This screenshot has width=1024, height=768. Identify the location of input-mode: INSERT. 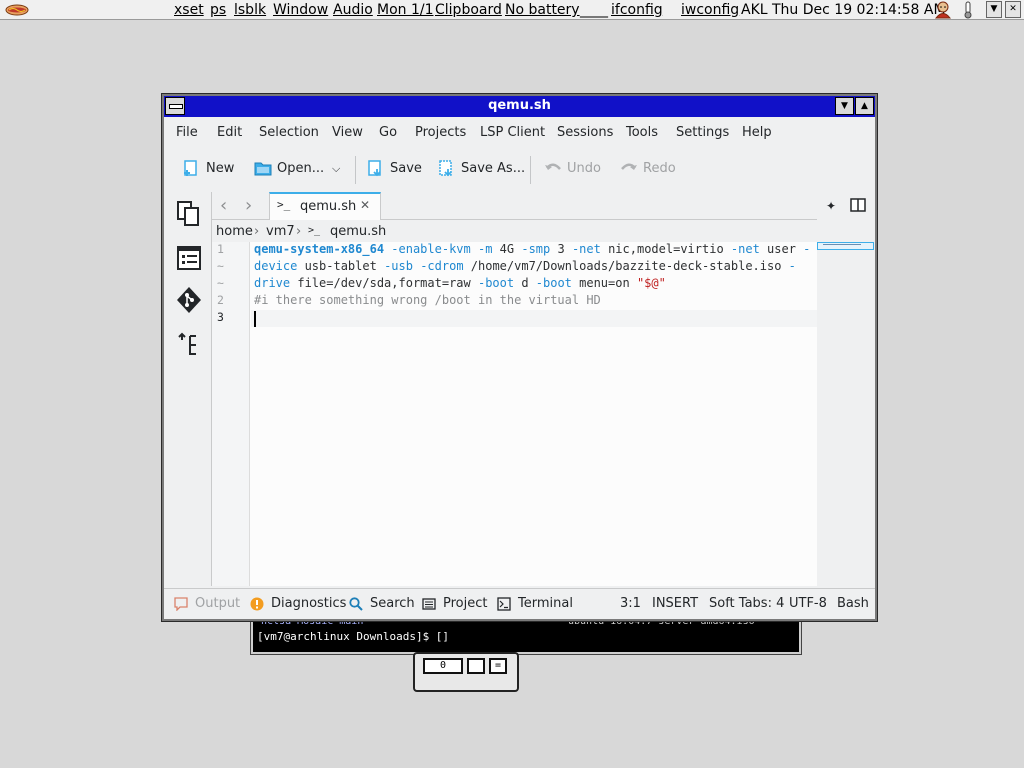
(675, 603).